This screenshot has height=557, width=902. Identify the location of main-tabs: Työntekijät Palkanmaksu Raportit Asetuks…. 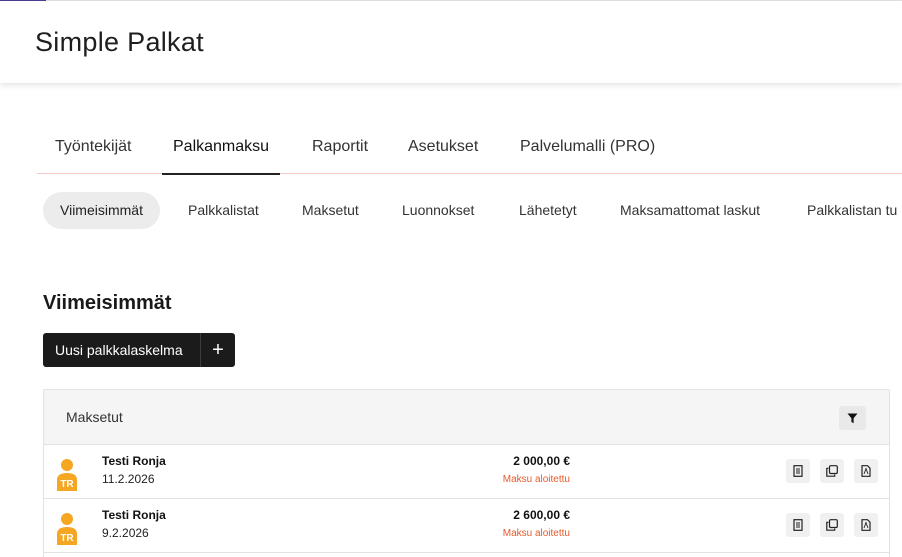
(469, 151).